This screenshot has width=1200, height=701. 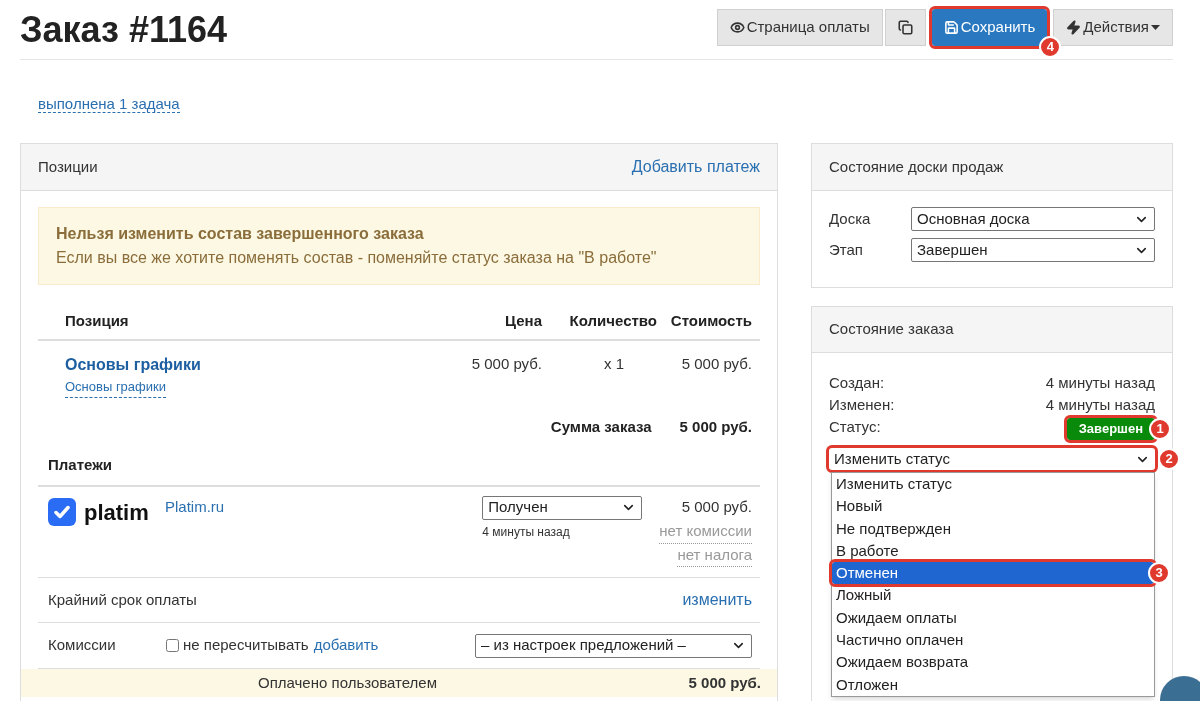 What do you see at coordinates (613, 645) in the screenshot?
I see `commission-select: – из настроек предложений –` at bounding box center [613, 645].